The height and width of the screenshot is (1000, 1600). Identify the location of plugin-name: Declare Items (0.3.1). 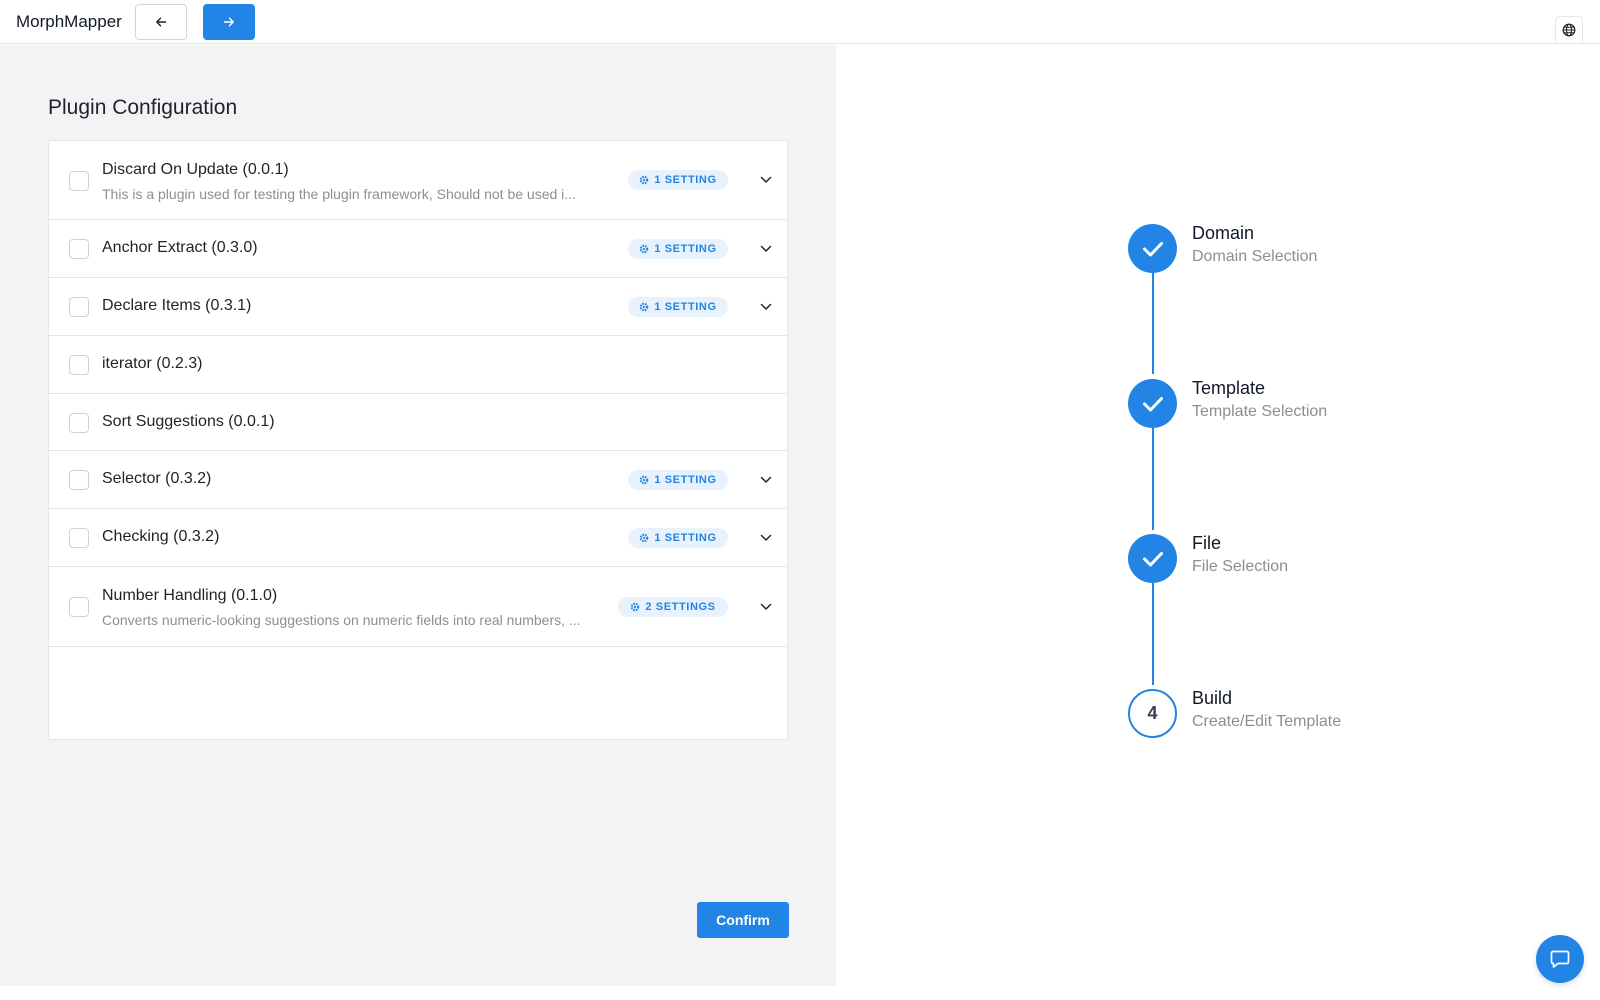
(177, 305).